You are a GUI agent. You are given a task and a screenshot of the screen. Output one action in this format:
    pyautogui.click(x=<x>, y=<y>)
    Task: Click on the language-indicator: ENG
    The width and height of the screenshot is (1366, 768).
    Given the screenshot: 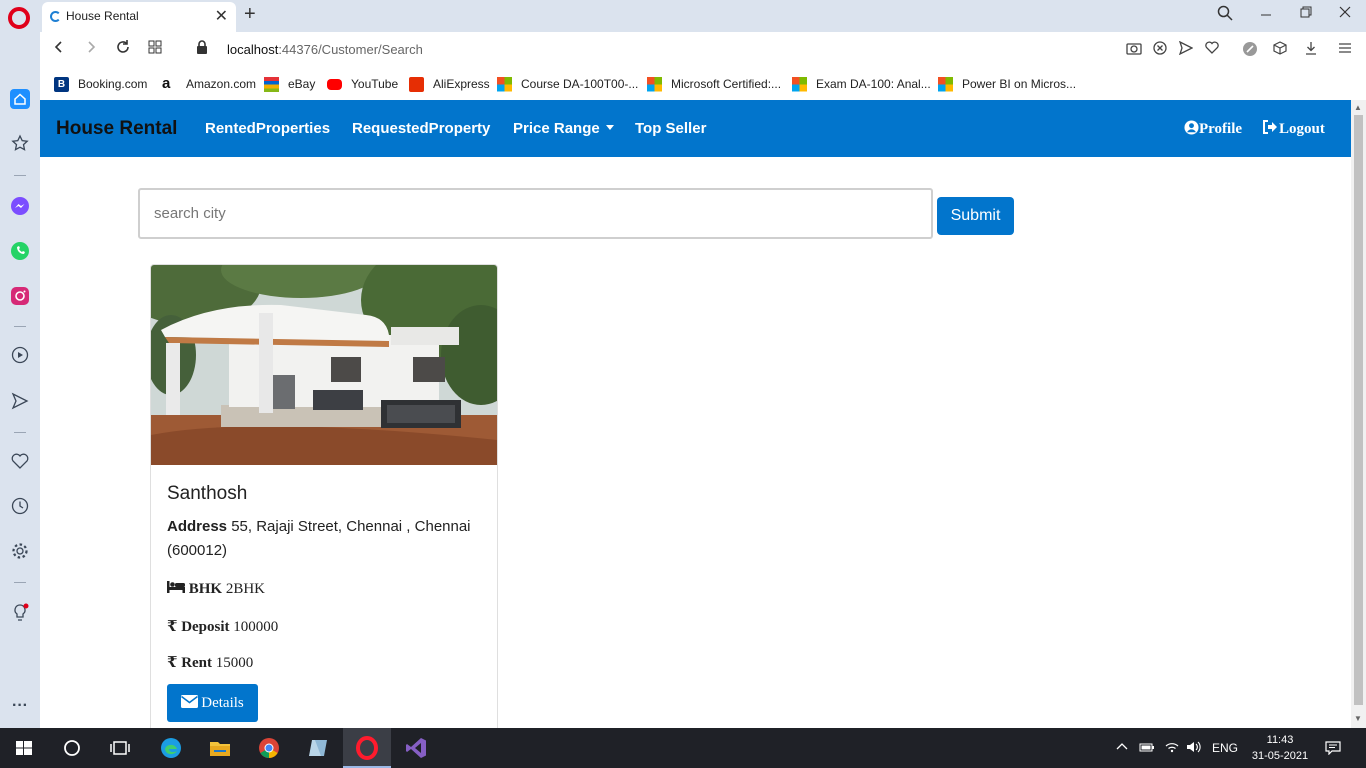 What is the action you would take?
    pyautogui.click(x=1225, y=748)
    